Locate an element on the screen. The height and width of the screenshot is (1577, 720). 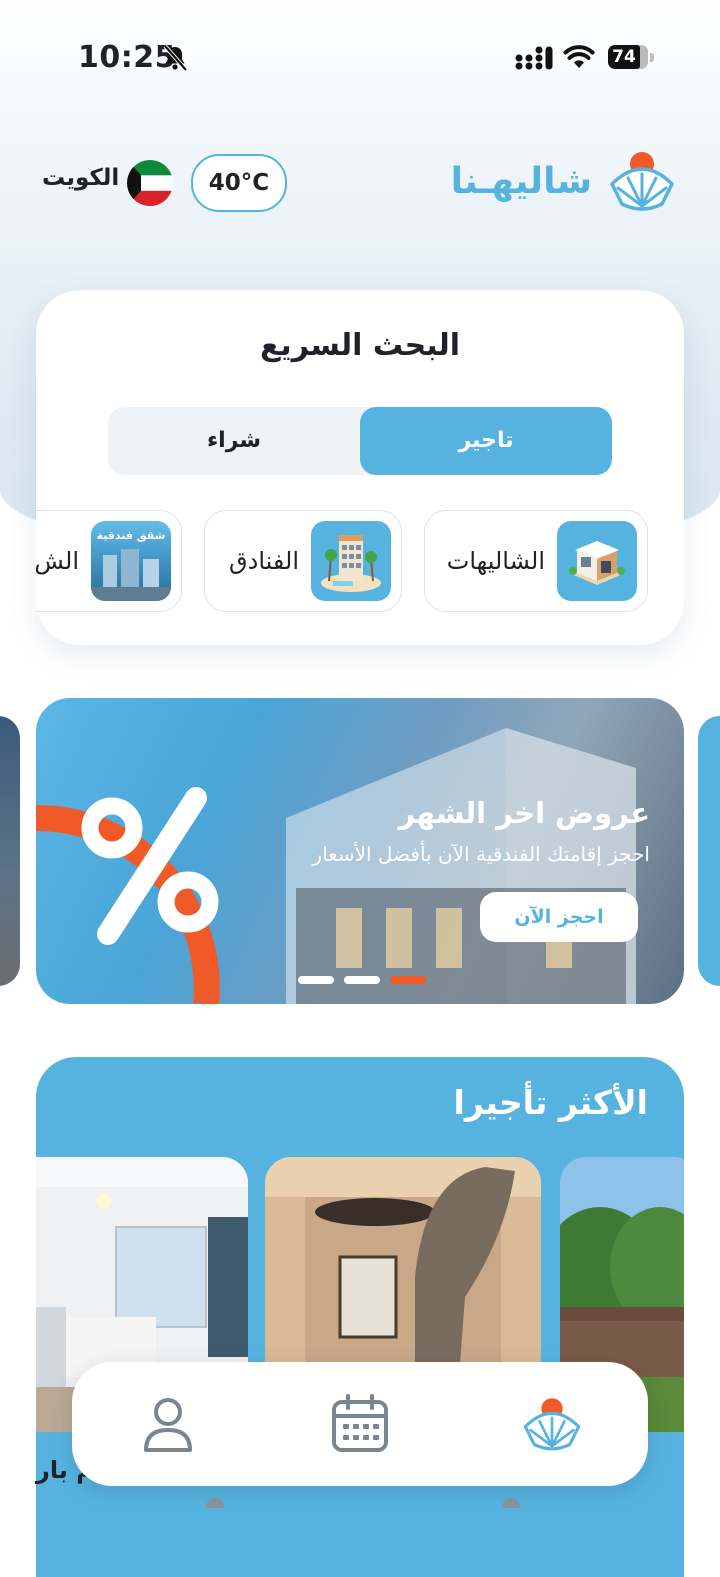
nav-home is located at coordinates (552, 1424).